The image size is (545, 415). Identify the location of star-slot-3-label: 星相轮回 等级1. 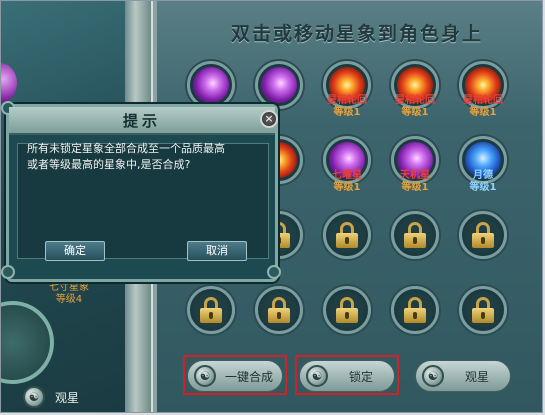
(347, 107).